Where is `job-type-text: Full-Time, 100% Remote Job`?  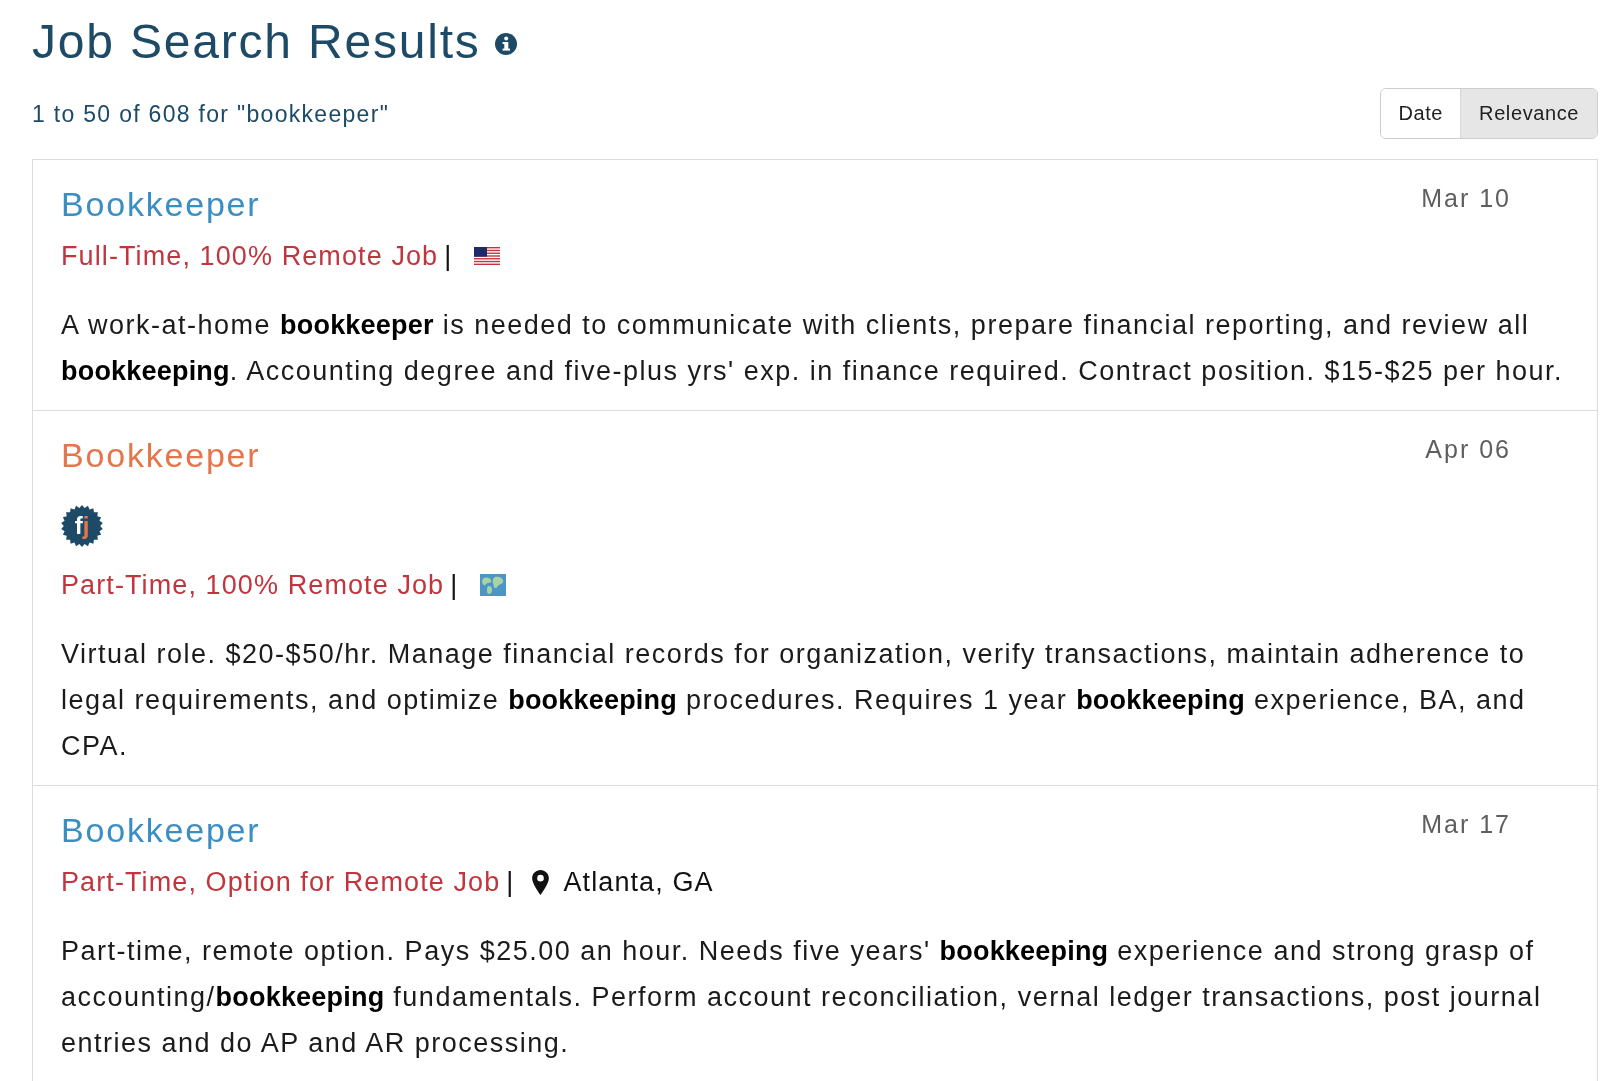 job-type-text: Full-Time, 100% Remote Job is located at coordinates (250, 256).